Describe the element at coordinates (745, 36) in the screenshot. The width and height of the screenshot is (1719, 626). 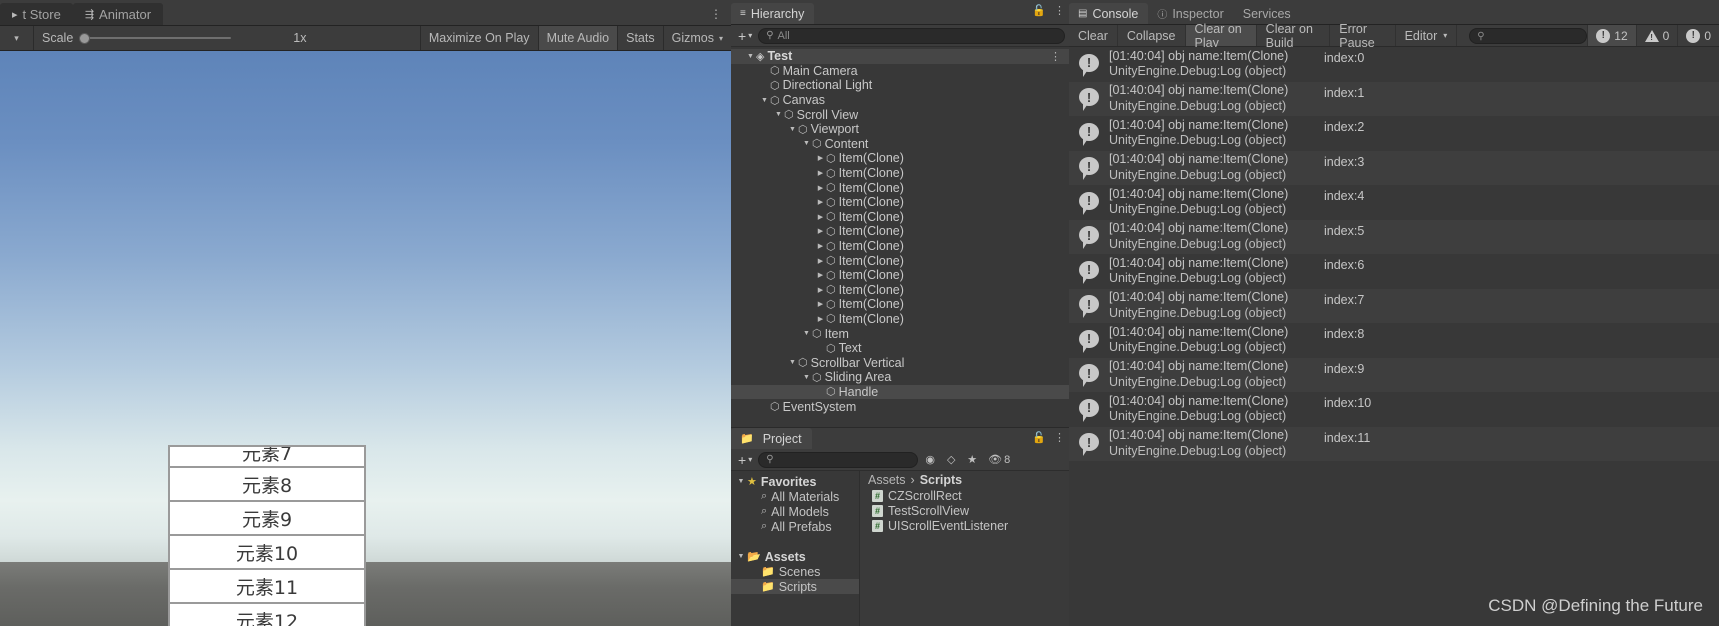
I see `create-gameobject-button: + ▾` at that location.